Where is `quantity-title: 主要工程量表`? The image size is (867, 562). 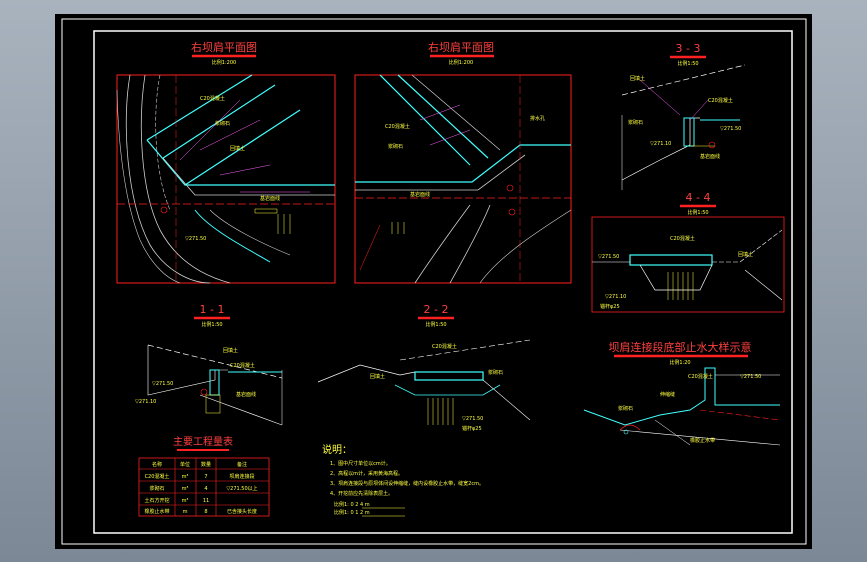 quantity-title: 主要工程量表 is located at coordinates (203, 441).